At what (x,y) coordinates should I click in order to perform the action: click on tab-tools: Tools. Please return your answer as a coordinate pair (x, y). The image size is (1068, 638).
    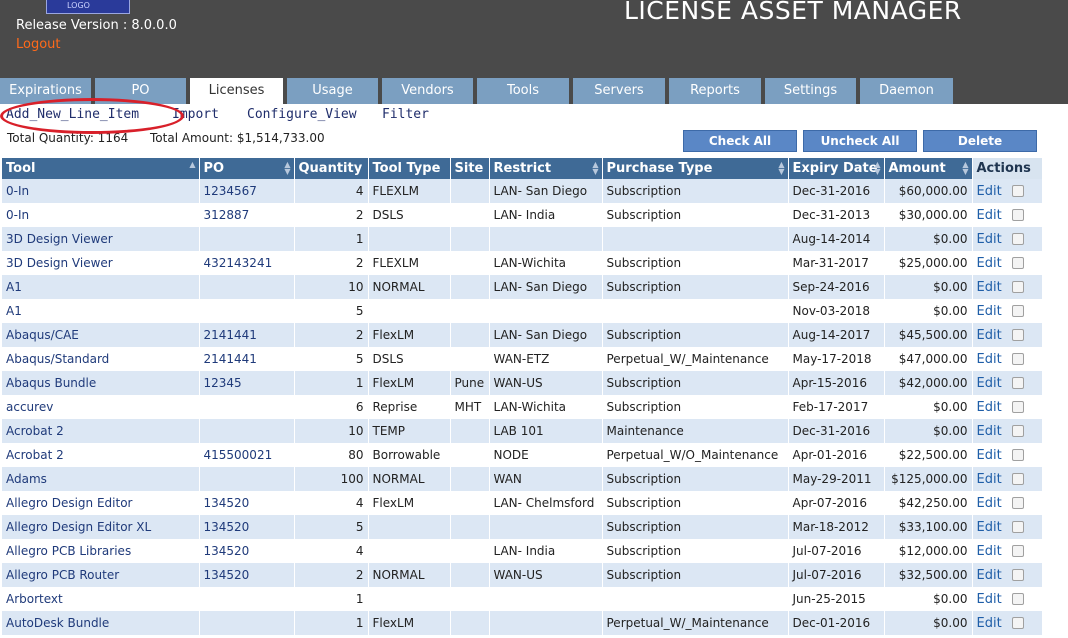
    Looking at the image, I should click on (523, 91).